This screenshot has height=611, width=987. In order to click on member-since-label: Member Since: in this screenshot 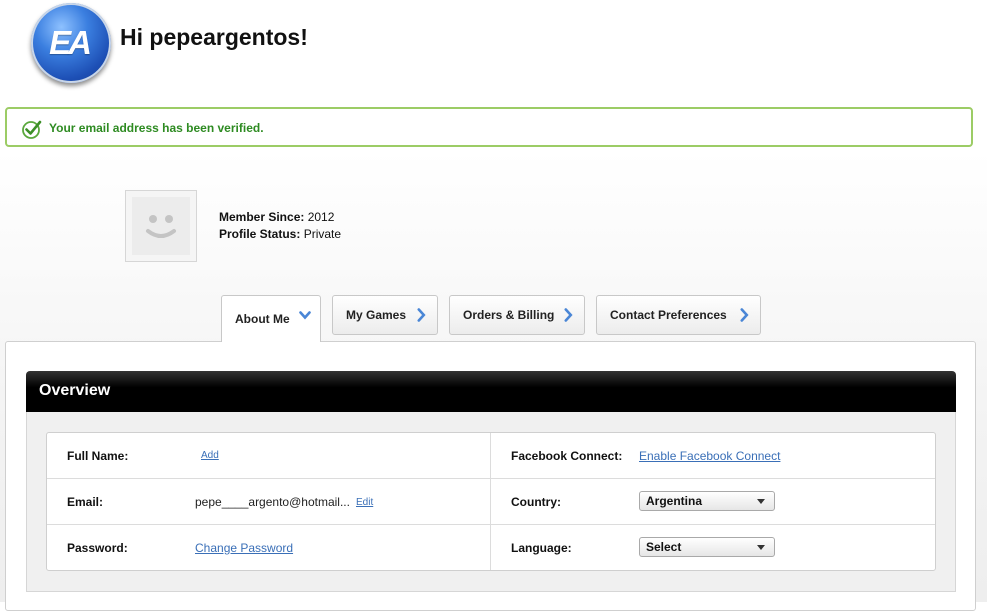, I will do `click(262, 217)`.